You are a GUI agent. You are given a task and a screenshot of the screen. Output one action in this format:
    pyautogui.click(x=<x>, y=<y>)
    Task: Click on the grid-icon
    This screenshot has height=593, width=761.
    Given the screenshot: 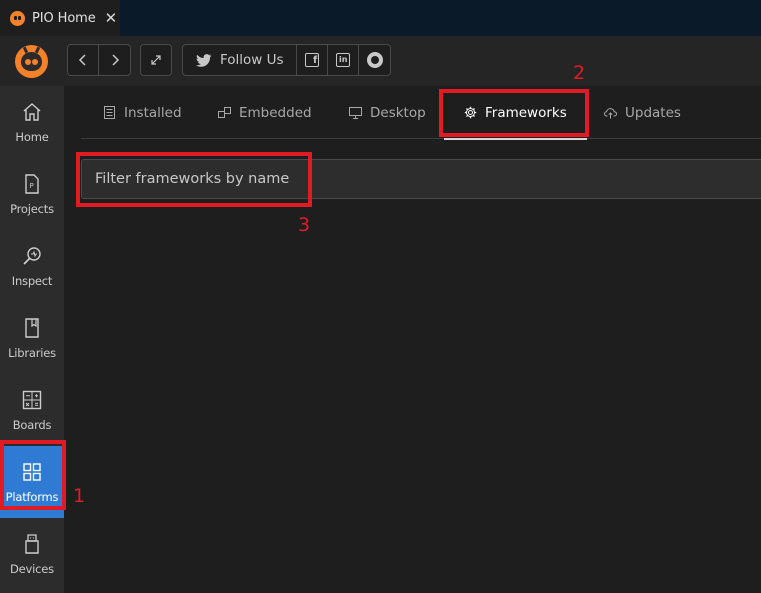 What is the action you would take?
    pyautogui.click(x=32, y=471)
    